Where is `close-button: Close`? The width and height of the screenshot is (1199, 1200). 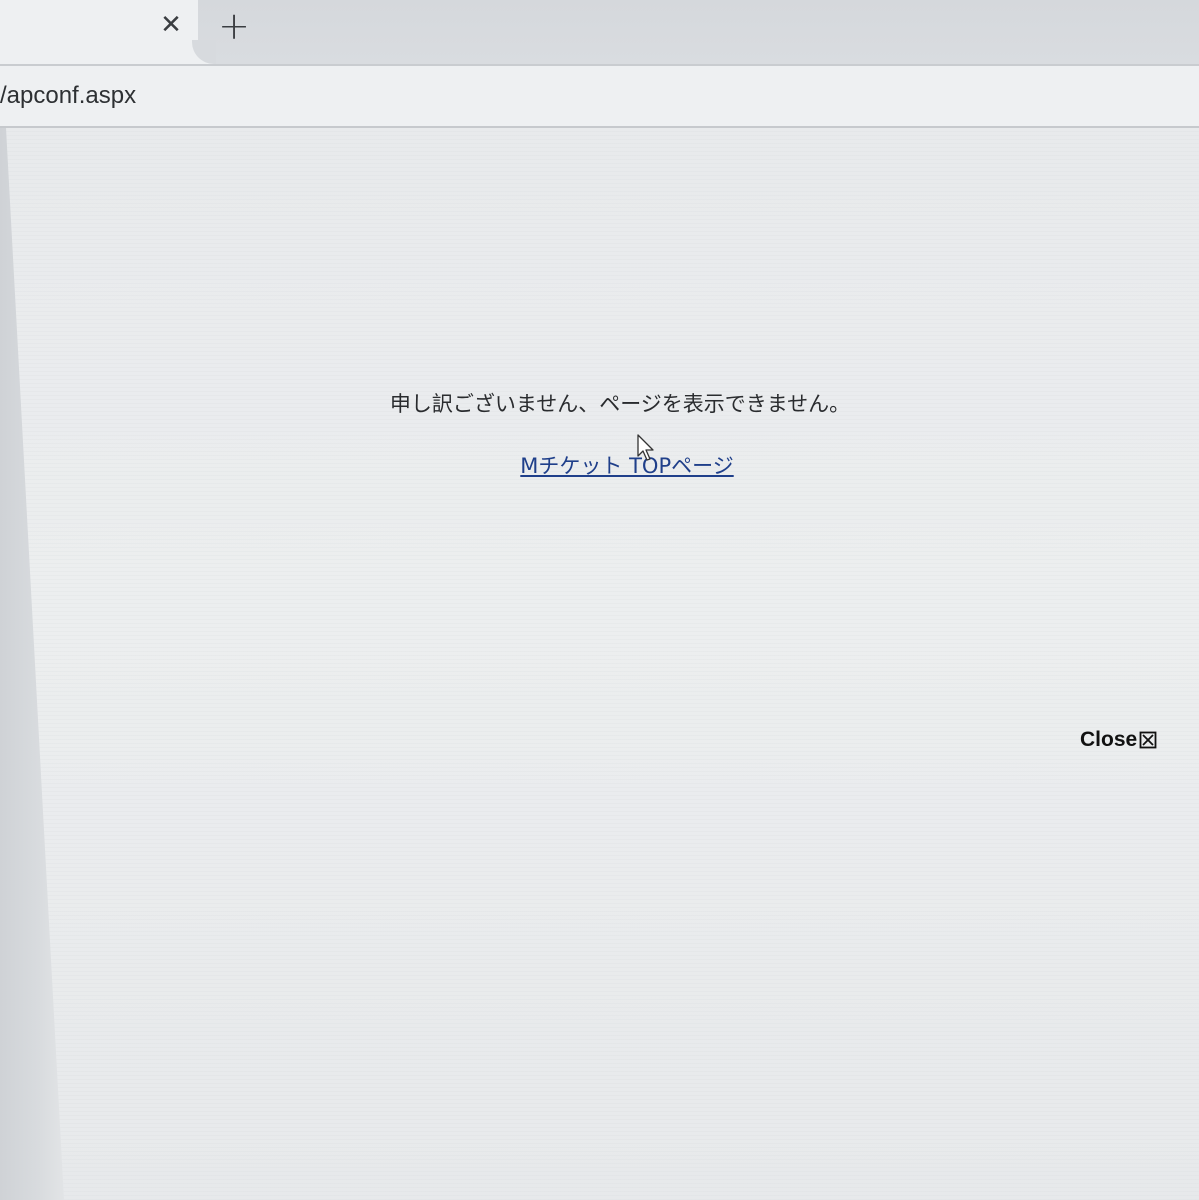
close-button: Close is located at coordinates (1118, 740).